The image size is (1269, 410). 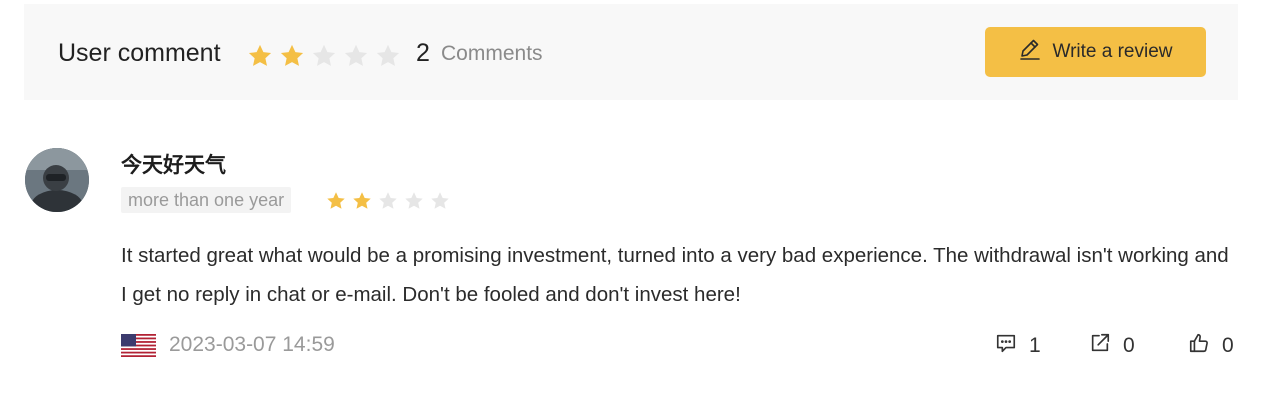 I want to click on comment-count-label: Comments, so click(x=492, y=53).